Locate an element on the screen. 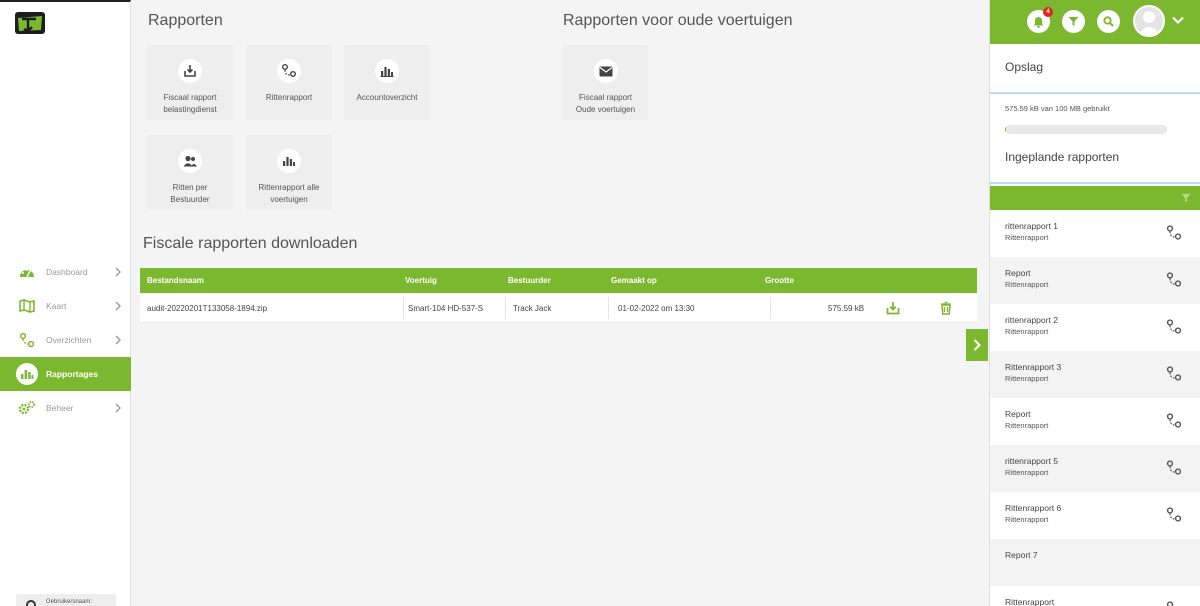 This screenshot has height=606, width=1200. old-vehicles-title: Rapporten voor oude voertuigen is located at coordinates (678, 20).